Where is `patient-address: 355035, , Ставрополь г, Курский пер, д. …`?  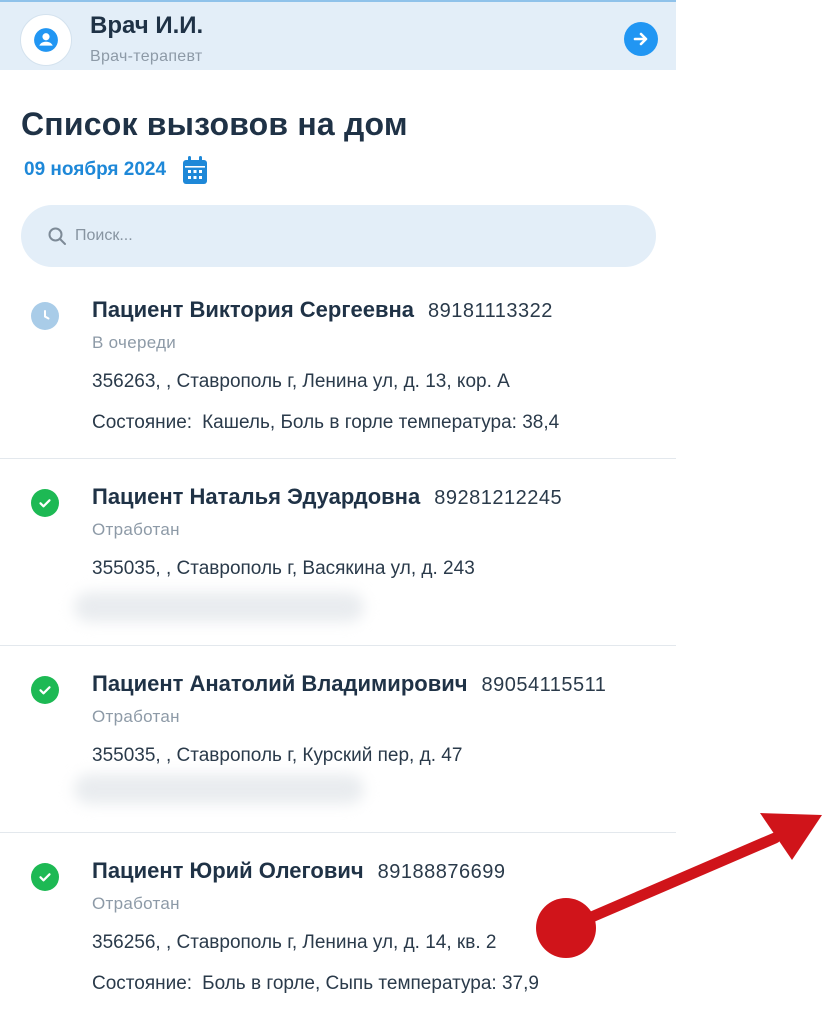 patient-address: 355035, , Ставрополь г, Курский пер, д. … is located at coordinates (277, 755).